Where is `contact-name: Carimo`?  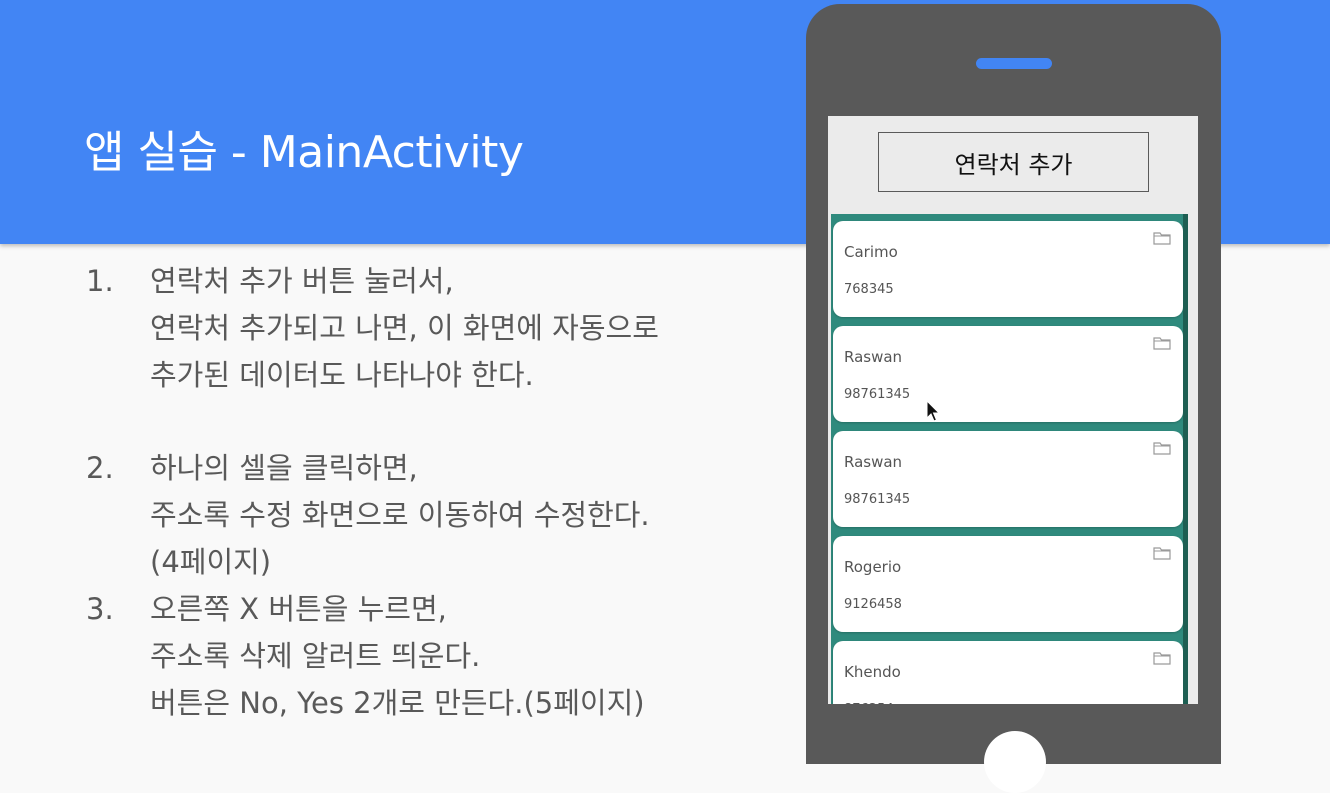 contact-name: Carimo is located at coordinates (871, 252).